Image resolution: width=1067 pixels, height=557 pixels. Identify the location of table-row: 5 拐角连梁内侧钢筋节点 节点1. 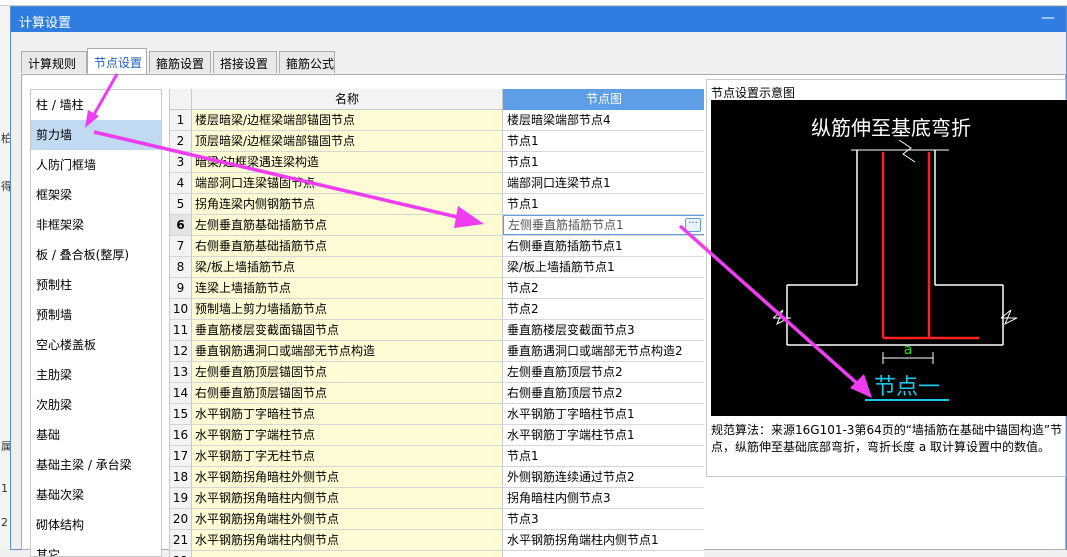
(437, 204).